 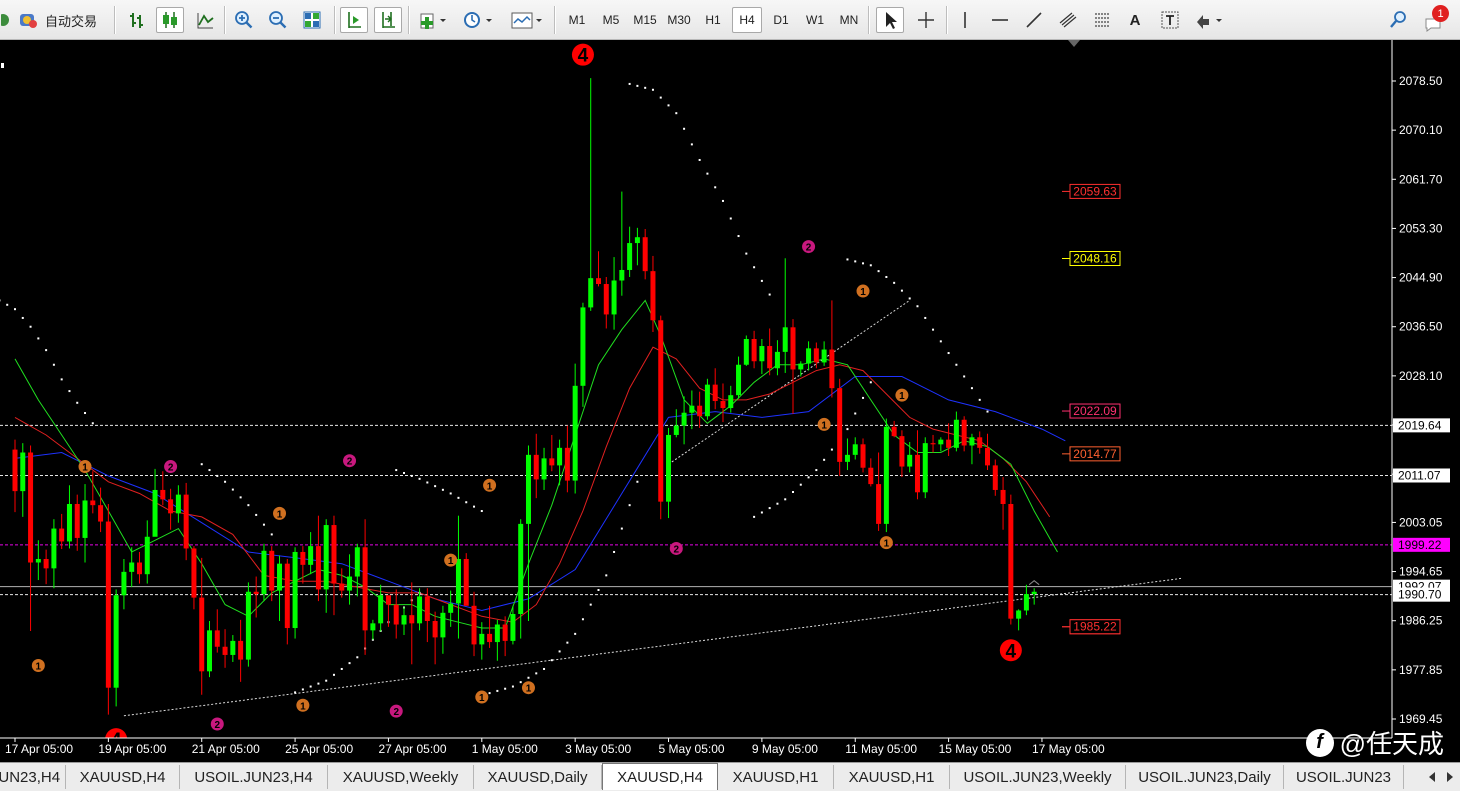 What do you see at coordinates (254, 777) in the screenshot?
I see `chart-tab: USOIL.JUN23,H4` at bounding box center [254, 777].